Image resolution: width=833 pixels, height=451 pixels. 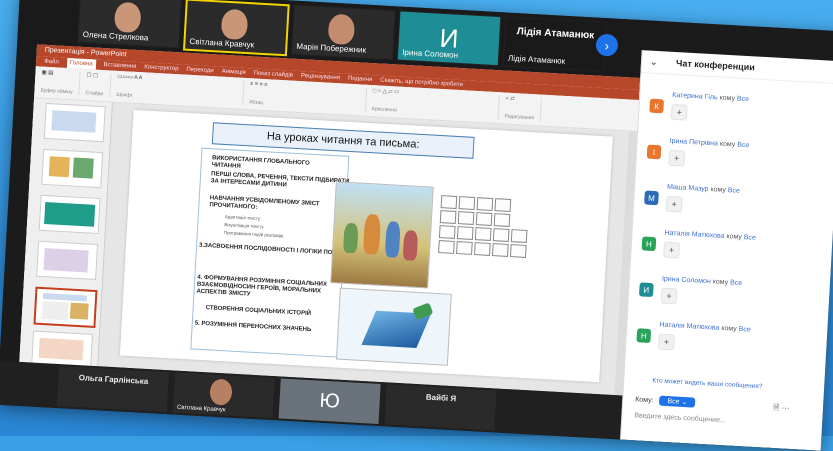 What do you see at coordinates (273, 74) in the screenshot?
I see `tab-slideshow: Показ слайдів` at bounding box center [273, 74].